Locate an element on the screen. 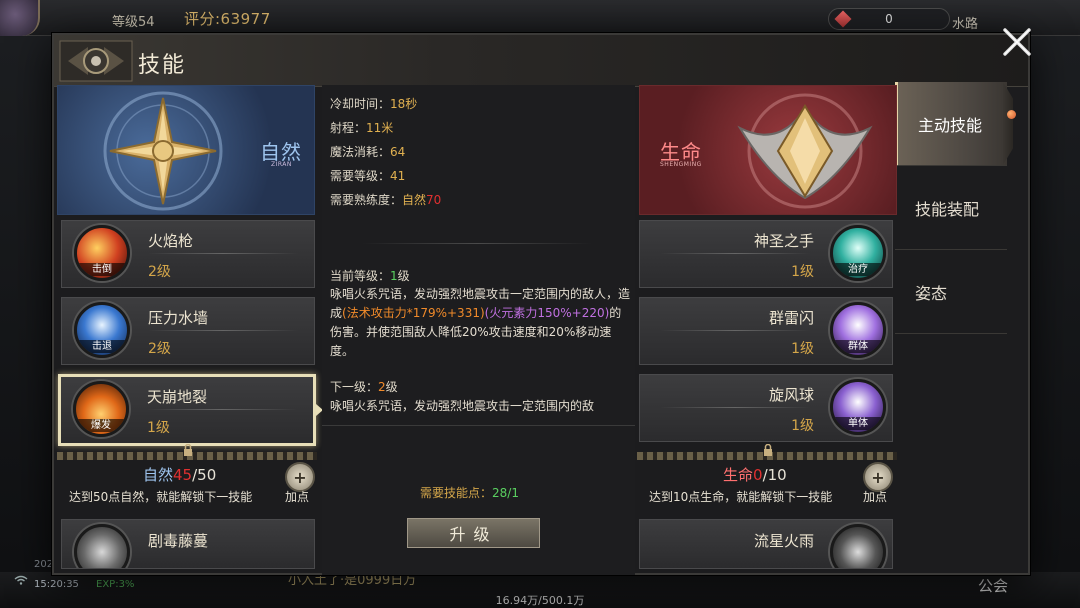  skill-name: 剧毒藤蔓 is located at coordinates (178, 541).